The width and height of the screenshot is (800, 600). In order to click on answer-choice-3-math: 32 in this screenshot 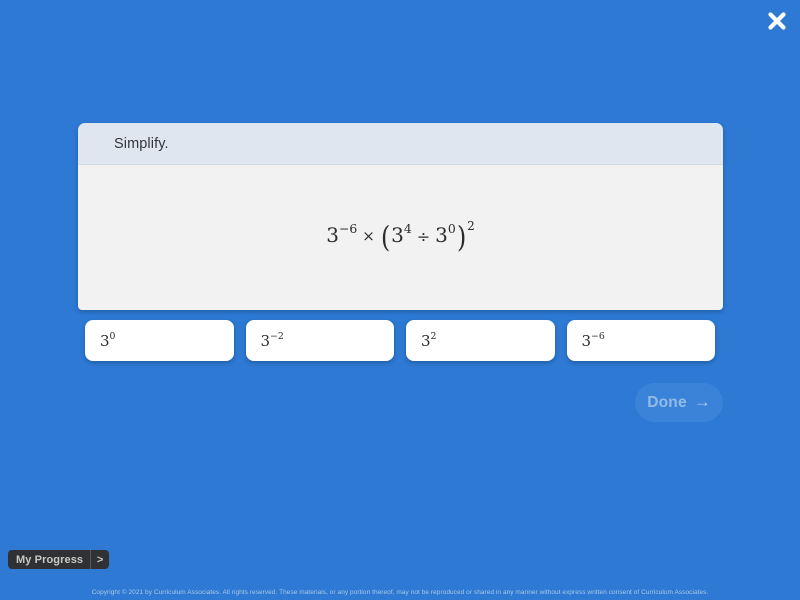, I will do `click(429, 340)`.